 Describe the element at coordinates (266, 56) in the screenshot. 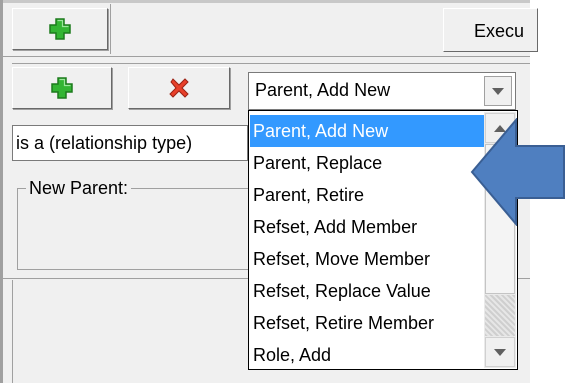

I see `toolbar-divider` at that location.